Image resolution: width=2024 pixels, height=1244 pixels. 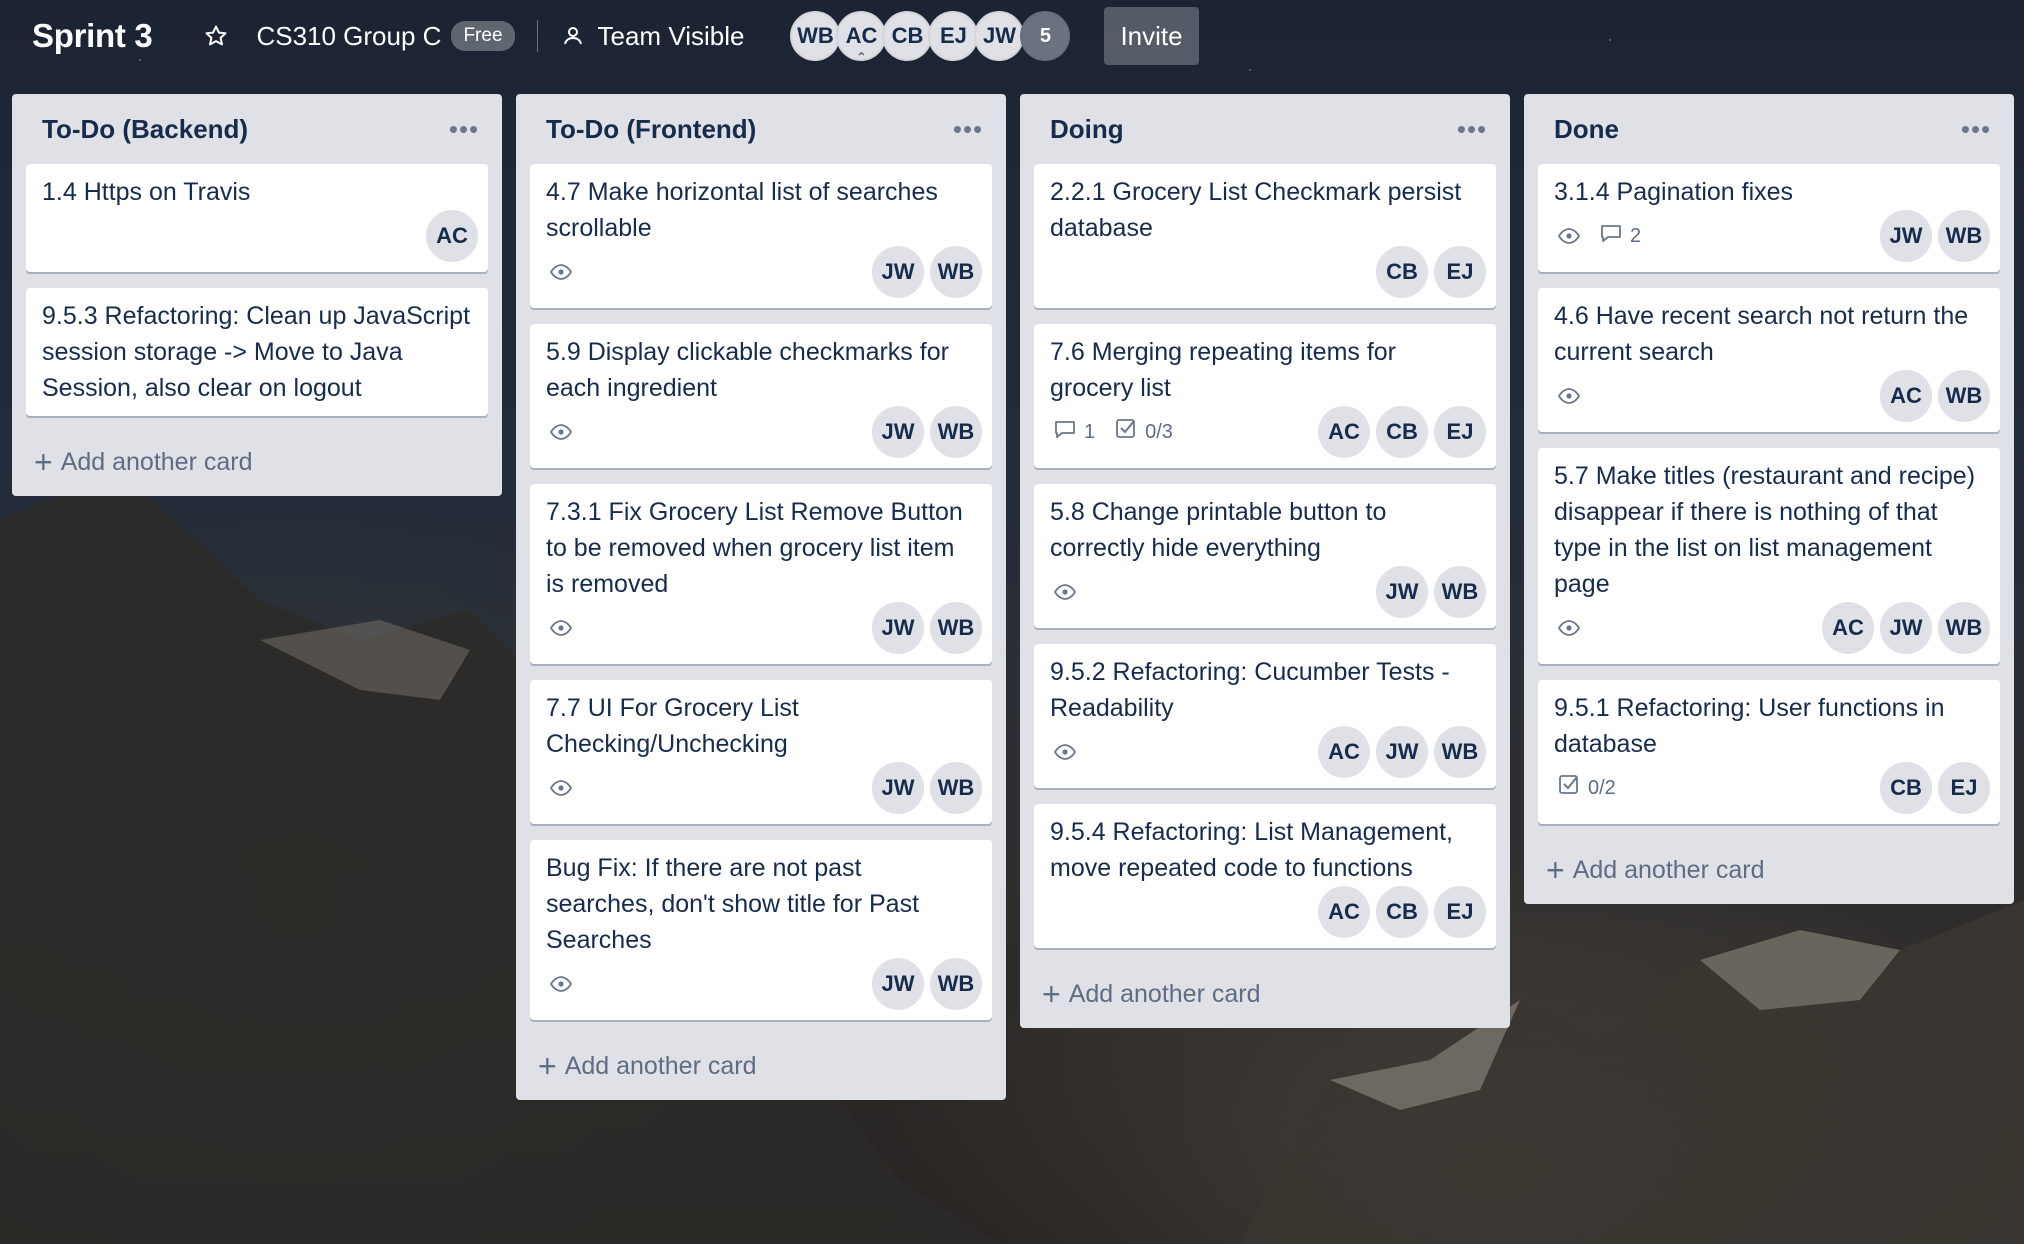 What do you see at coordinates (1087, 129) in the screenshot?
I see `list-title: Doing` at bounding box center [1087, 129].